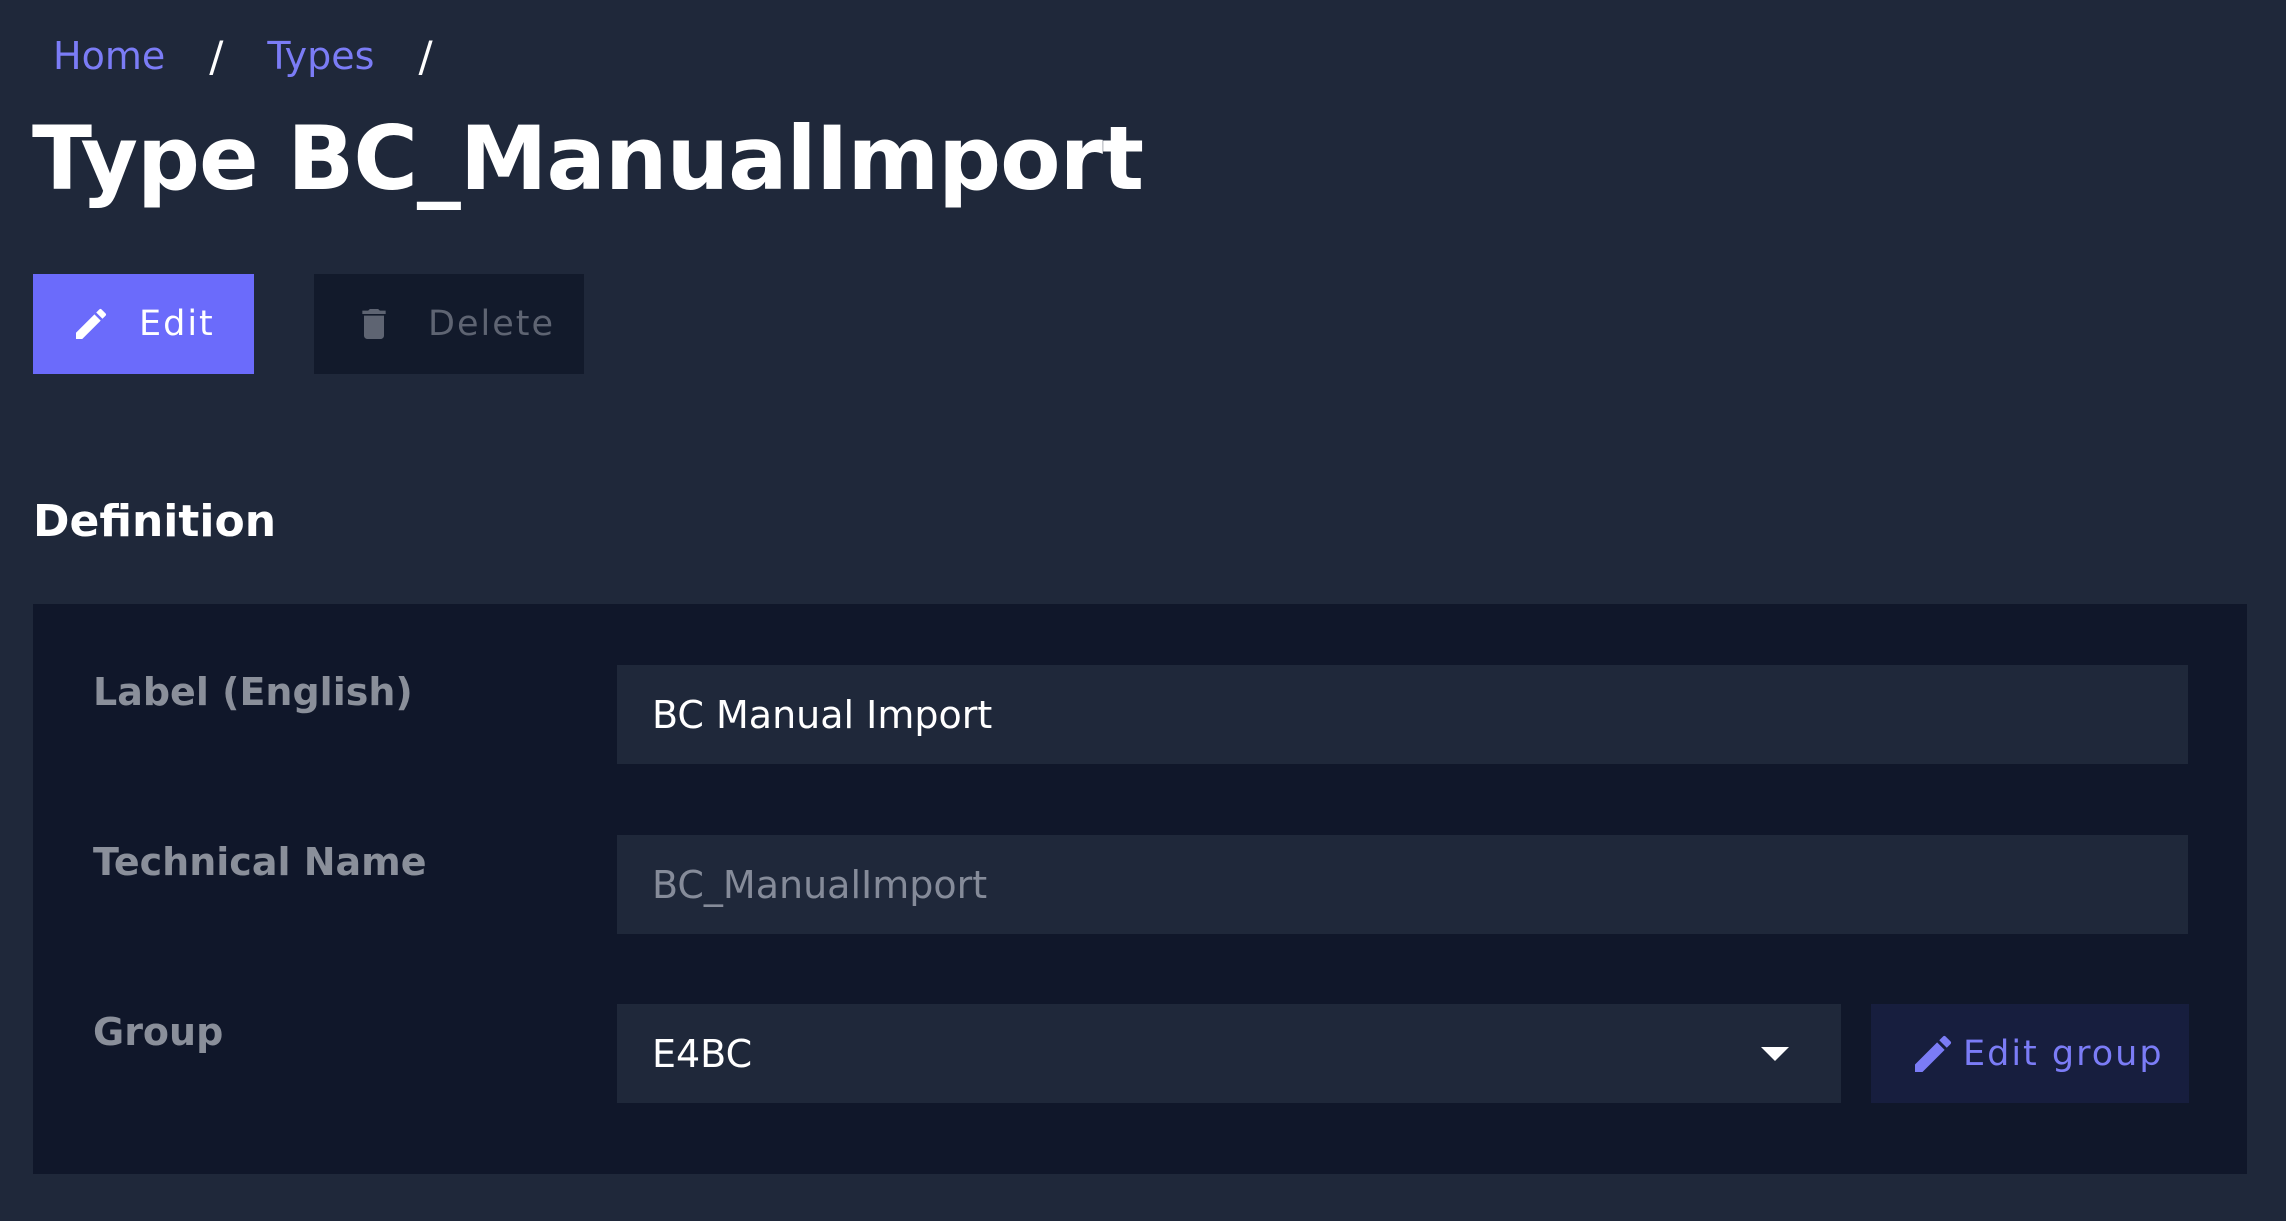  Describe the element at coordinates (320, 56) in the screenshot. I see `breadcrumb-link-types: Types` at that location.